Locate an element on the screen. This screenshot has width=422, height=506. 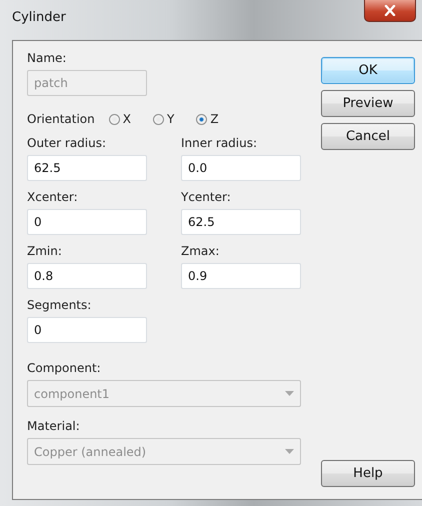
dialog-button: Preview is located at coordinates (368, 103).